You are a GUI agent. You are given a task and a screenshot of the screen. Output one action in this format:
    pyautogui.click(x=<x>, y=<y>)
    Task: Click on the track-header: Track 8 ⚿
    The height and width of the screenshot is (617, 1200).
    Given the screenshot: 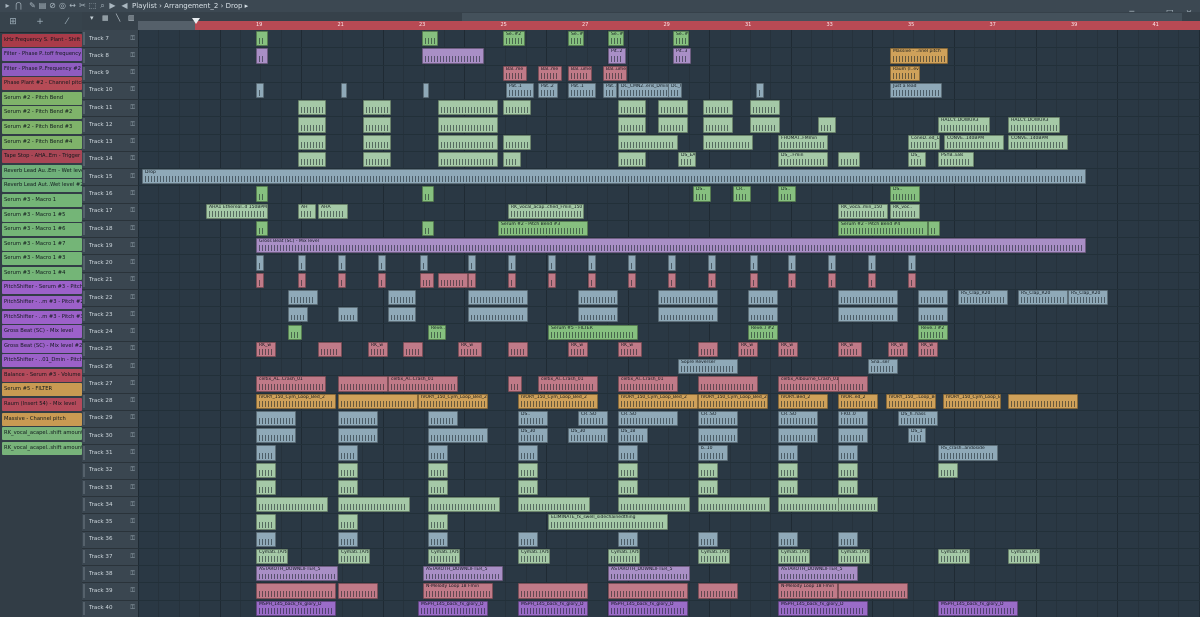 What is the action you would take?
    pyautogui.click(x=110, y=56)
    